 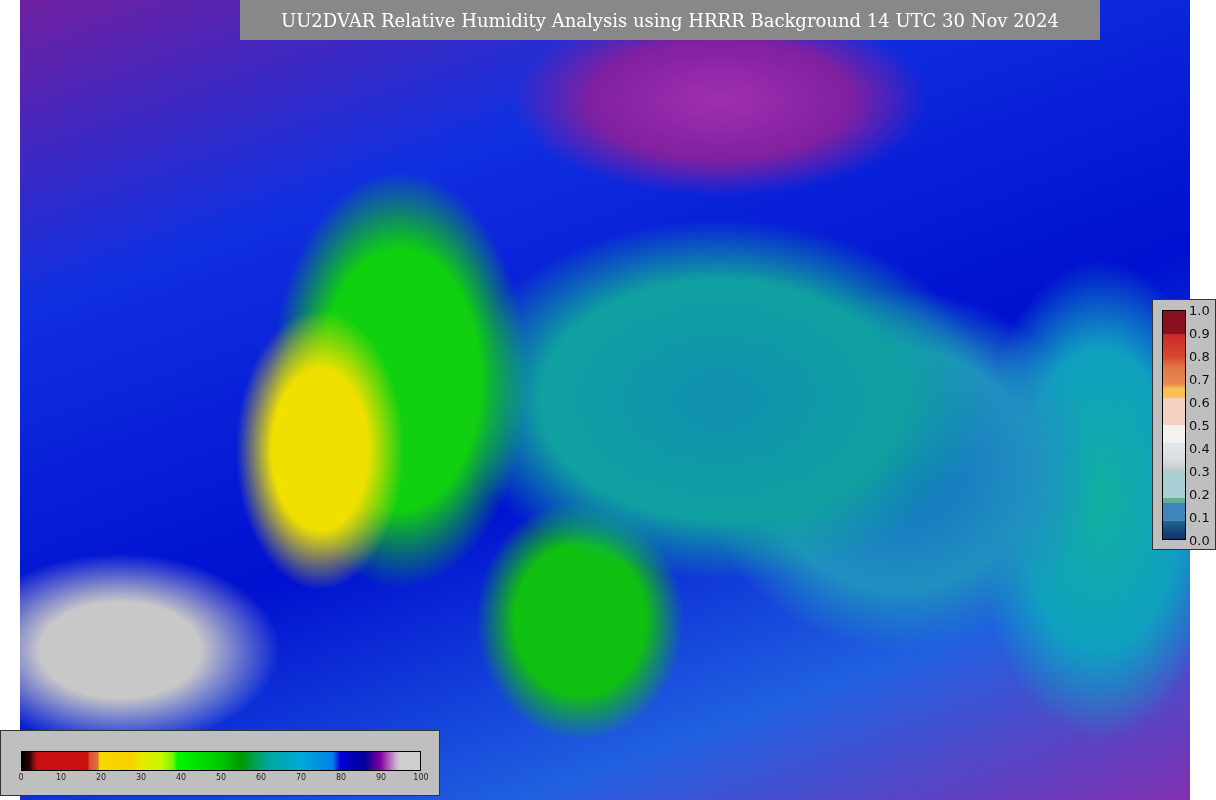 I want to click on tick-label: 70, so click(x=301, y=777).